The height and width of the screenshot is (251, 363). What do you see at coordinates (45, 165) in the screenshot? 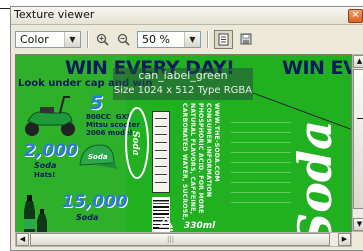
I see `prize-2-brand: Soda` at bounding box center [45, 165].